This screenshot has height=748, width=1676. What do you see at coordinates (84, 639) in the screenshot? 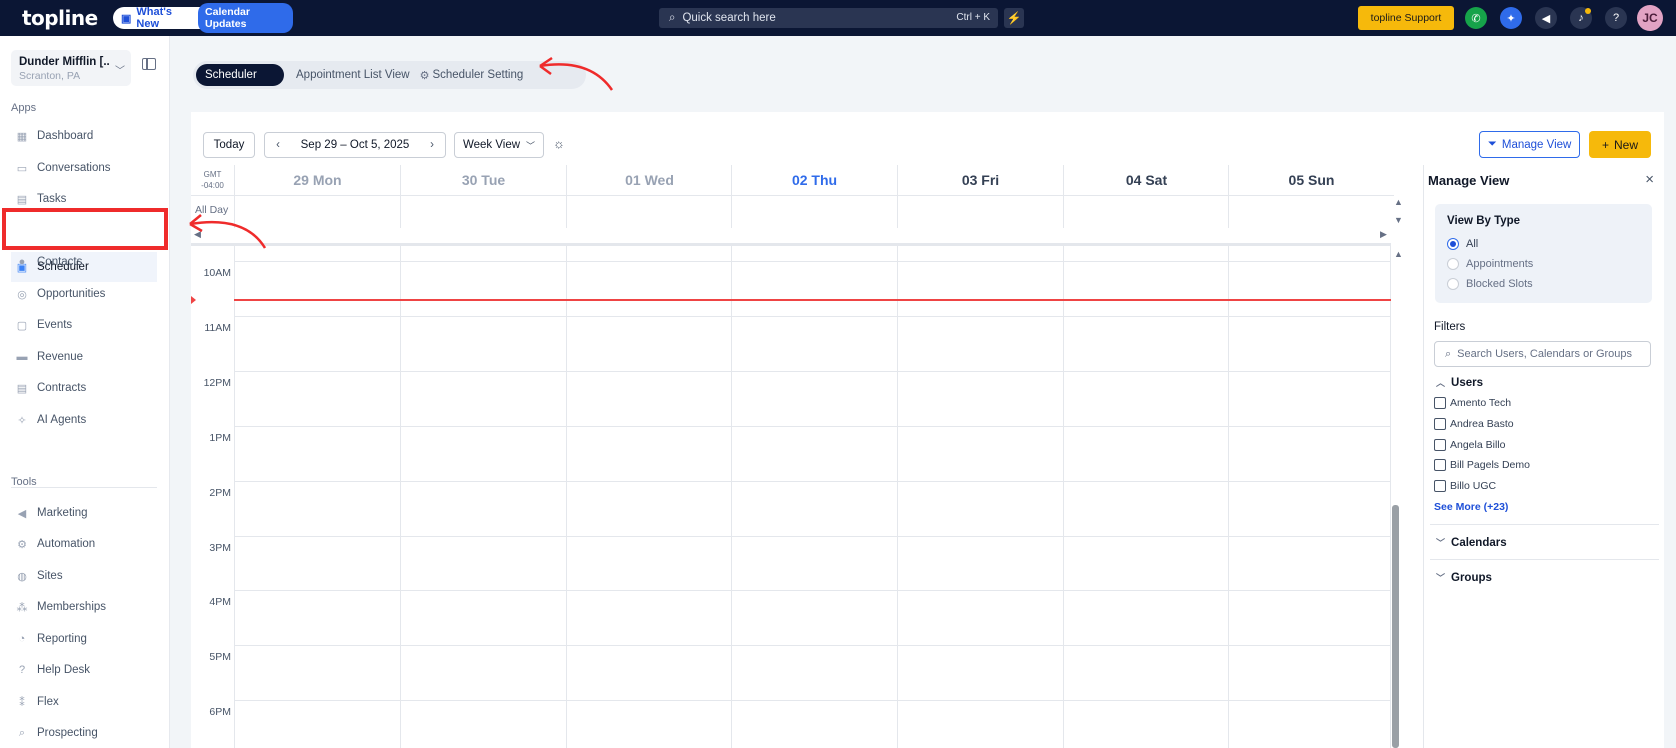
I see `sidebar-item-reporting: ◔ Reporting` at bounding box center [84, 639].